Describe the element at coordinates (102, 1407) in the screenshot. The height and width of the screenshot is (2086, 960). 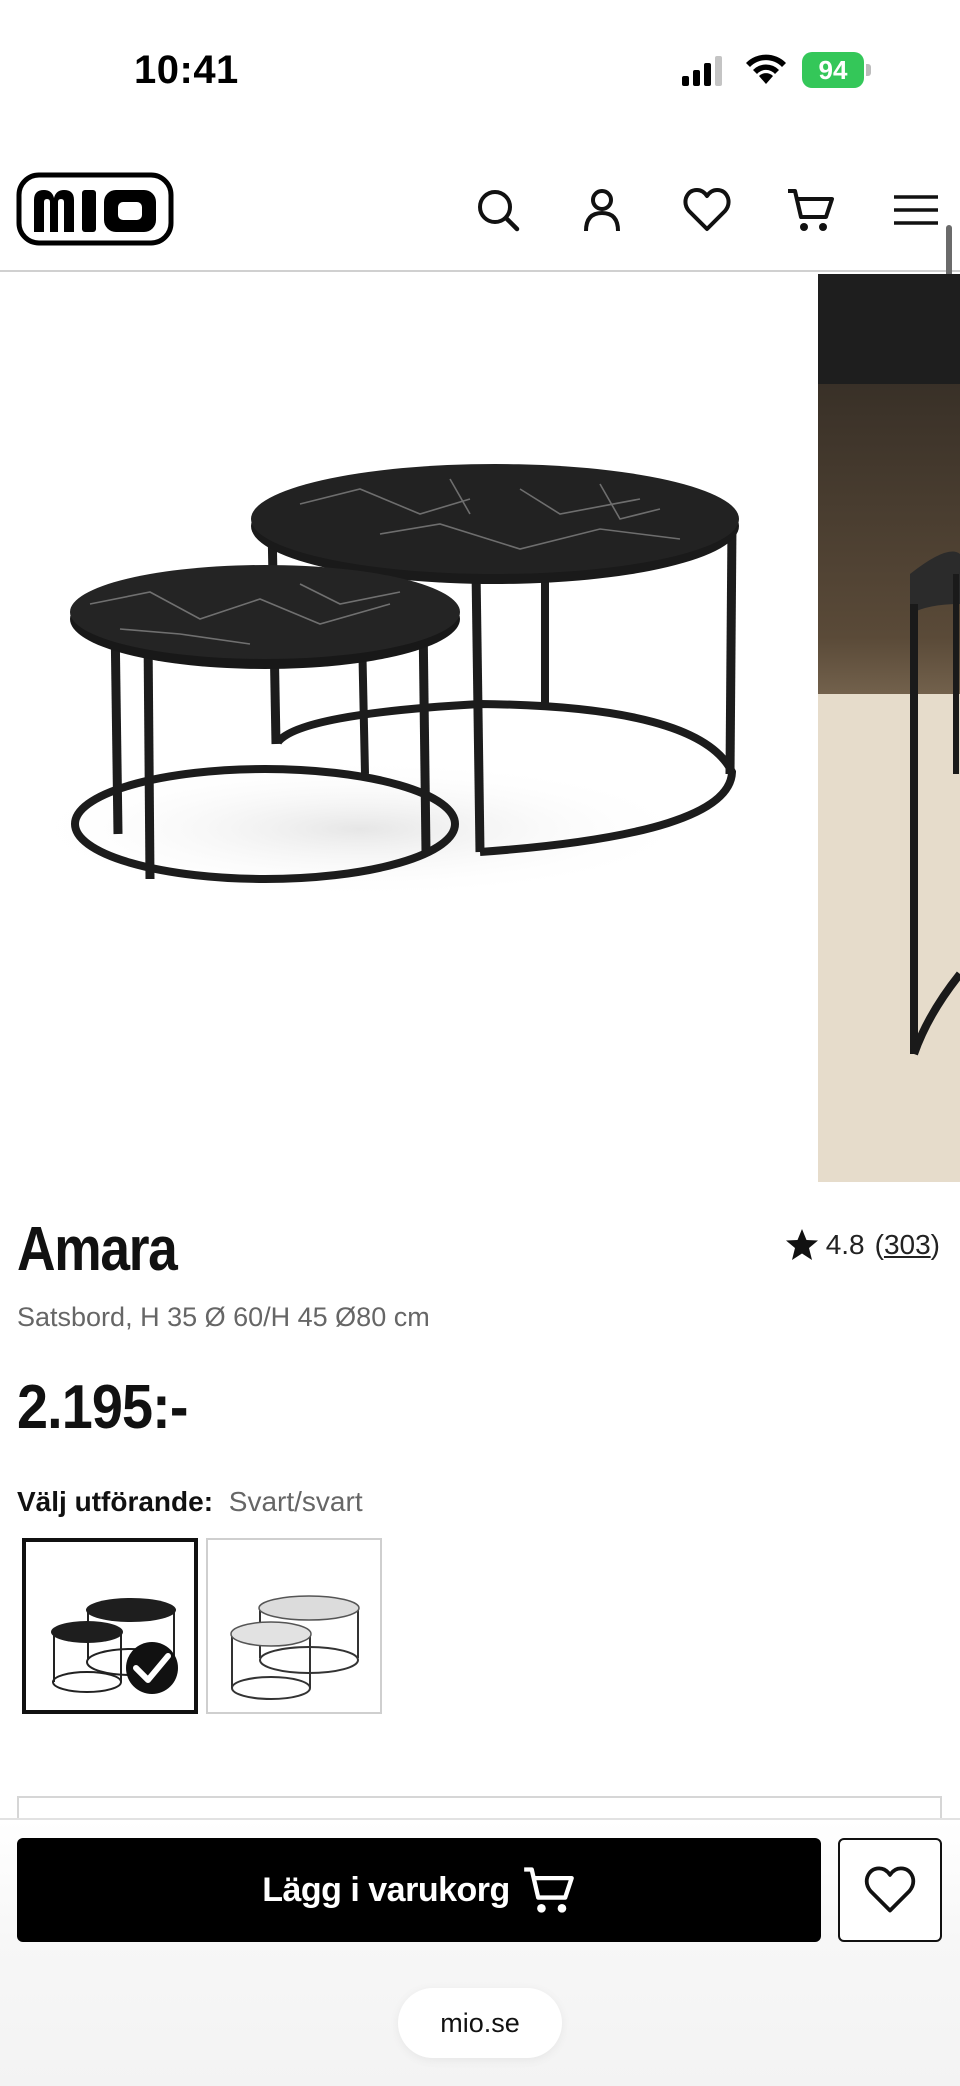
I see `product-price: 2.195:-` at that location.